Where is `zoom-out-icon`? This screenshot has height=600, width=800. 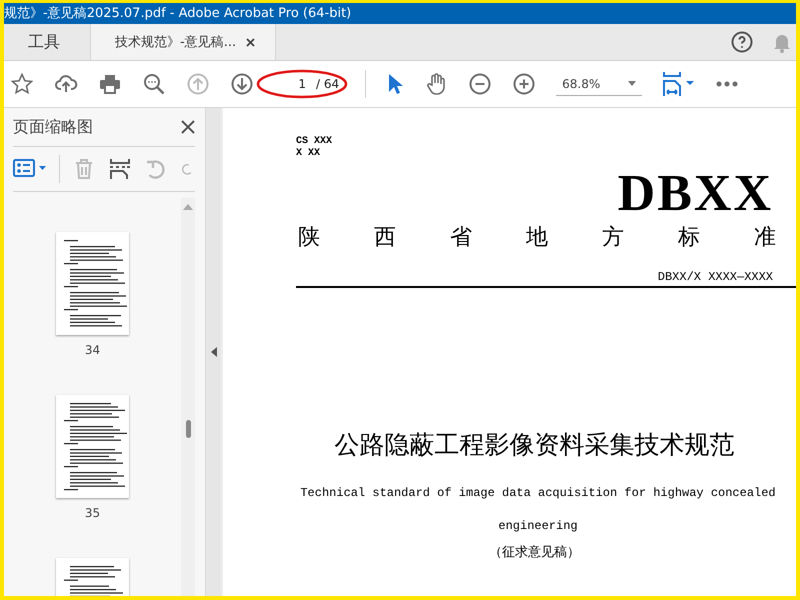
zoom-out-icon is located at coordinates (480, 84).